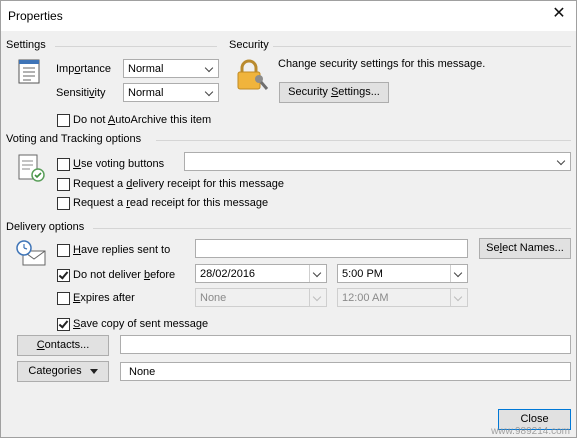  I want to click on delivery-receipt-checkbox, so click(63, 184).